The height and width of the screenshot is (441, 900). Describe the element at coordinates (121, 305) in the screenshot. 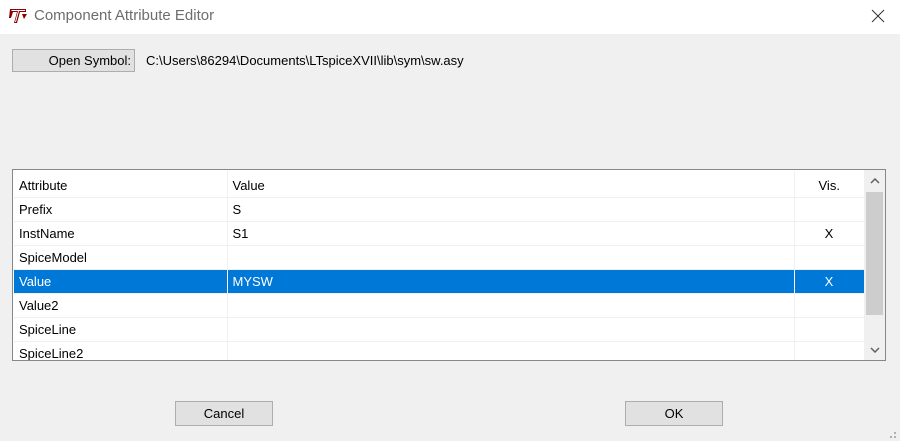

I see `cell-attribute: Value2` at that location.